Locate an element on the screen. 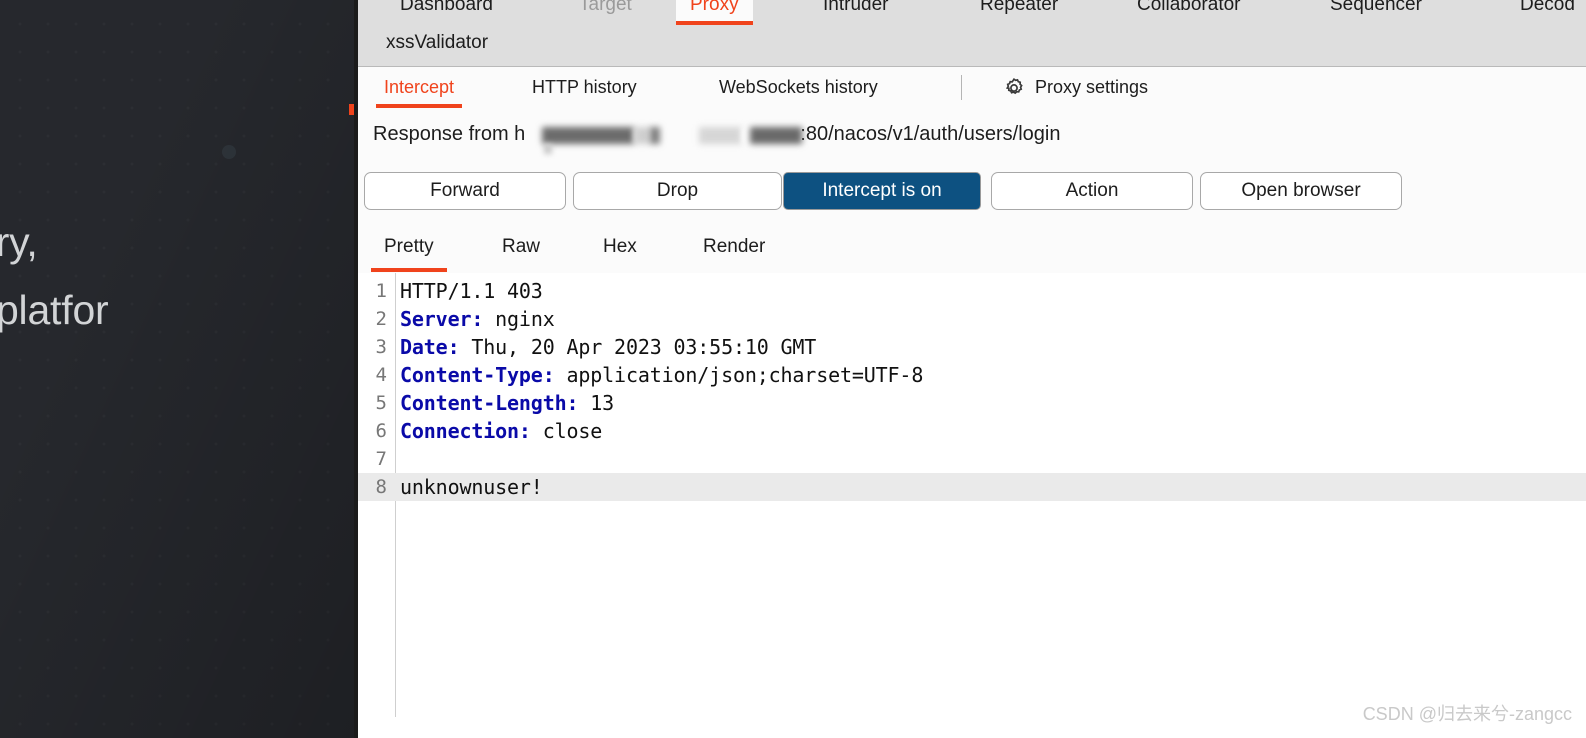  main-tab-proxy: Proxy is located at coordinates (714, 12).